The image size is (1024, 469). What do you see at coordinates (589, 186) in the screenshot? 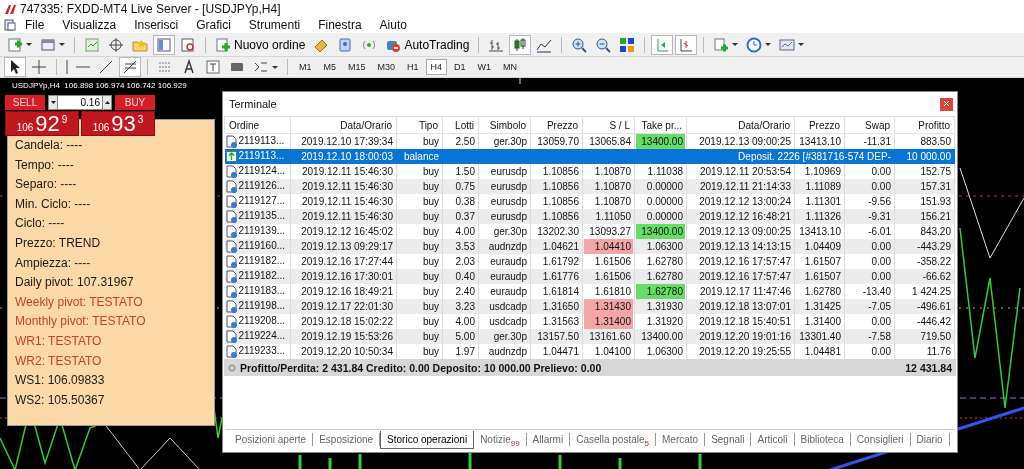
I see `table-row: 2119126... 2019.12.11 15:46:30 buy 0.75 eurusdp 1.10856 1.10870 0.00000 2019.12.11 21:14:33 1.11089 0.00 157.31` at bounding box center [589, 186].